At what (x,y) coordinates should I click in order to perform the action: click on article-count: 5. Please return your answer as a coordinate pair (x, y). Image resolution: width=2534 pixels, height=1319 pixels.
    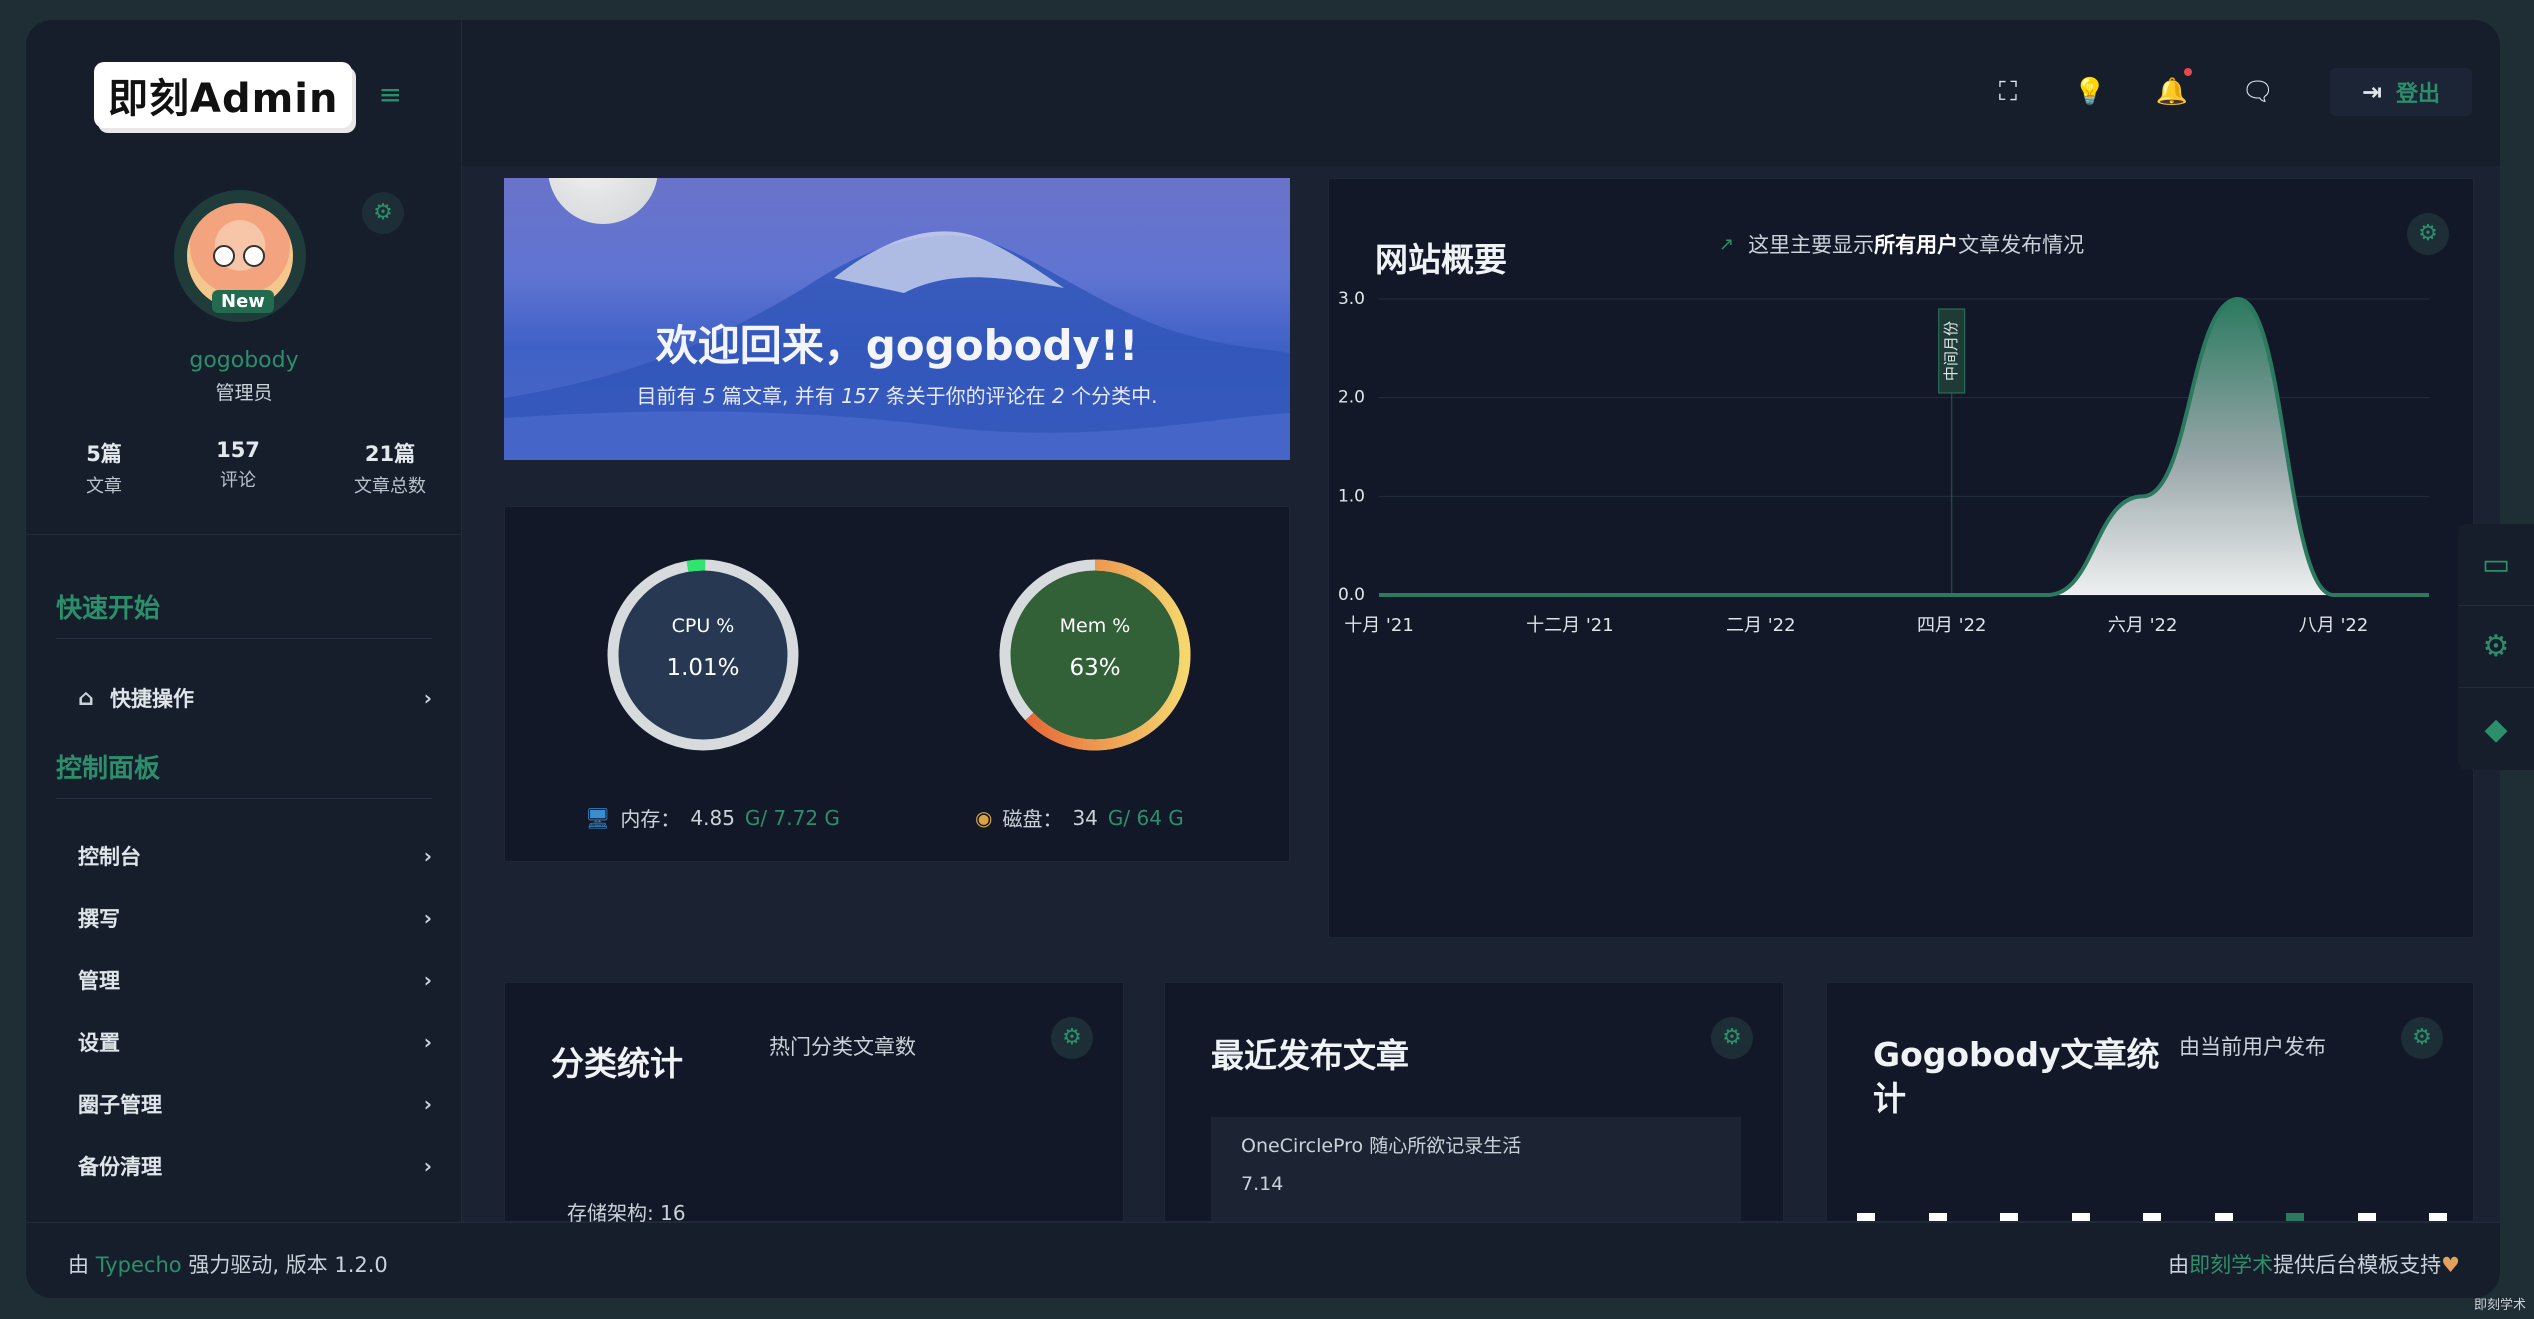
    Looking at the image, I should click on (709, 396).